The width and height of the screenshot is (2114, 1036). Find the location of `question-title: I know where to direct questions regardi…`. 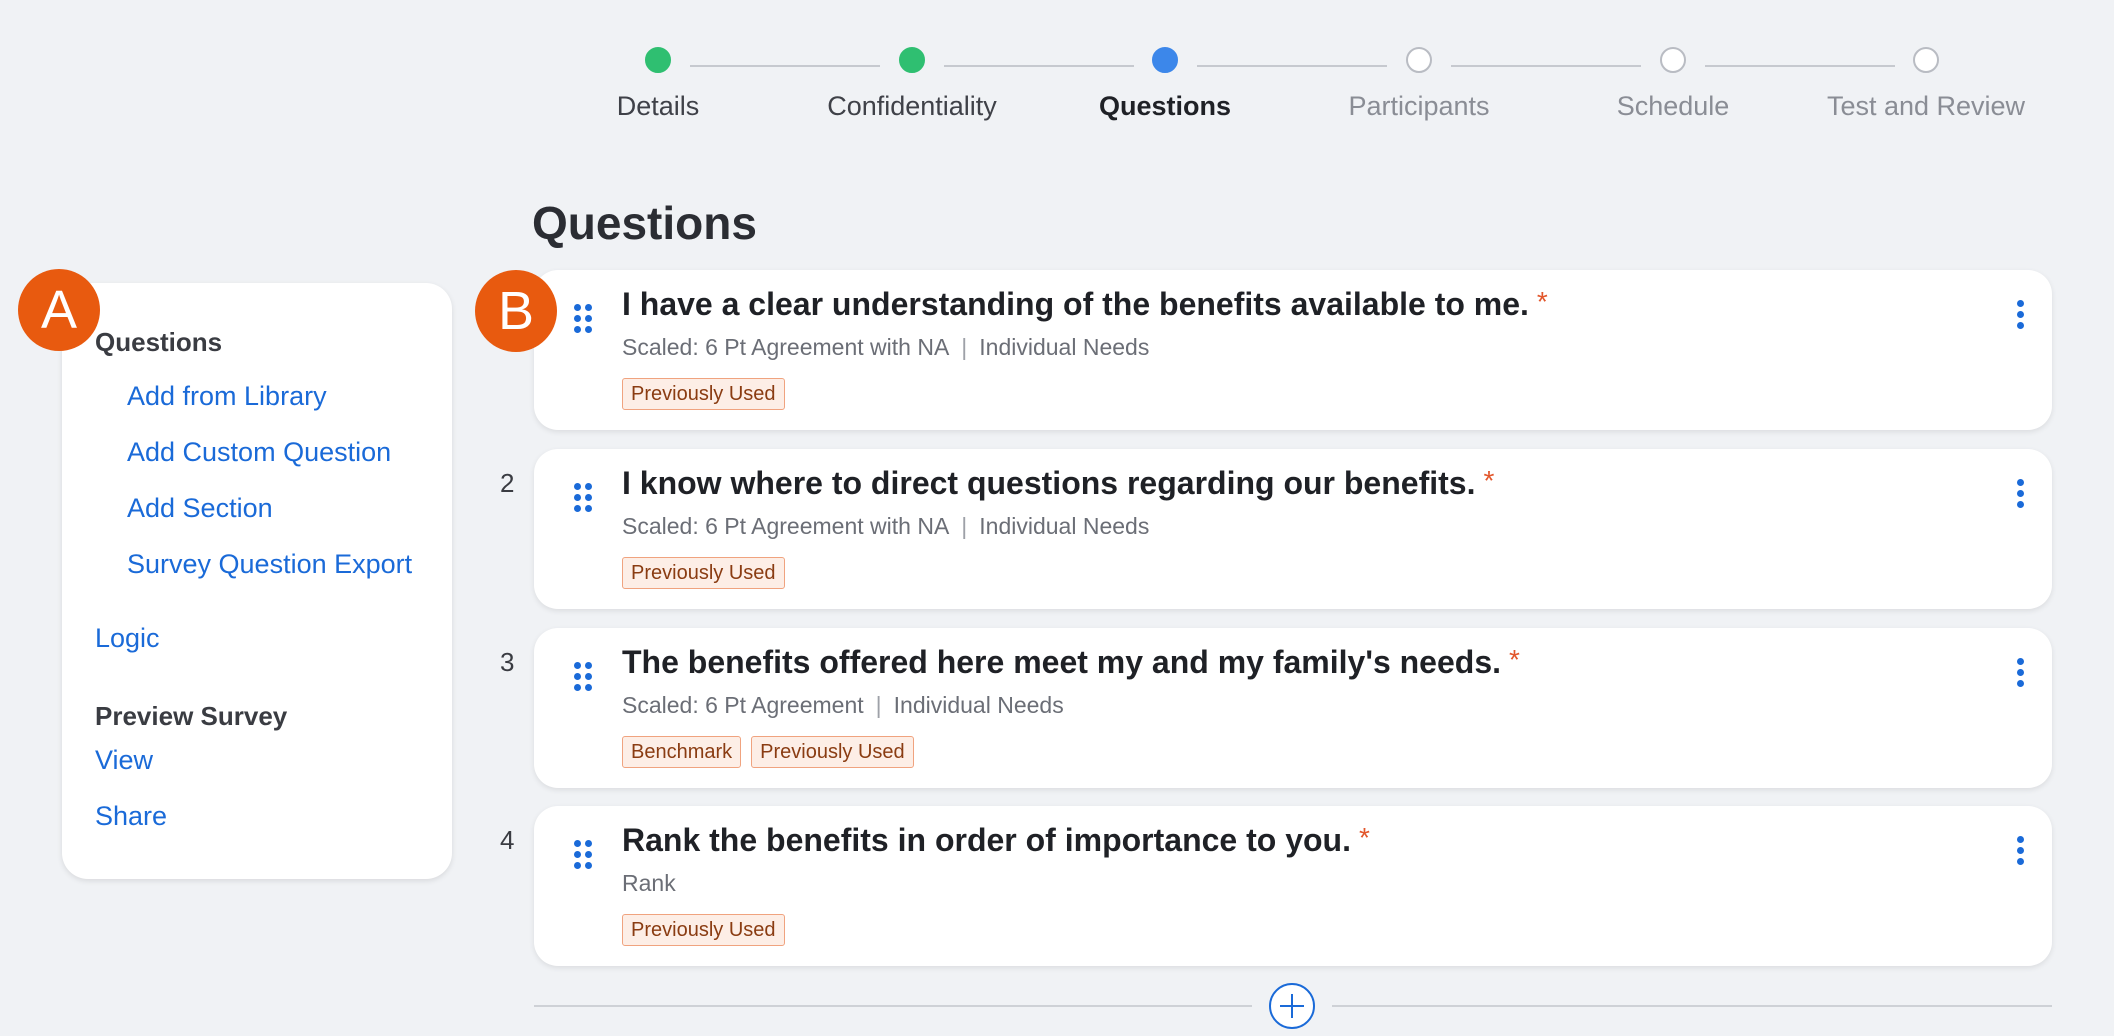

question-title: I know where to direct questions regardi… is located at coordinates (1058, 483).